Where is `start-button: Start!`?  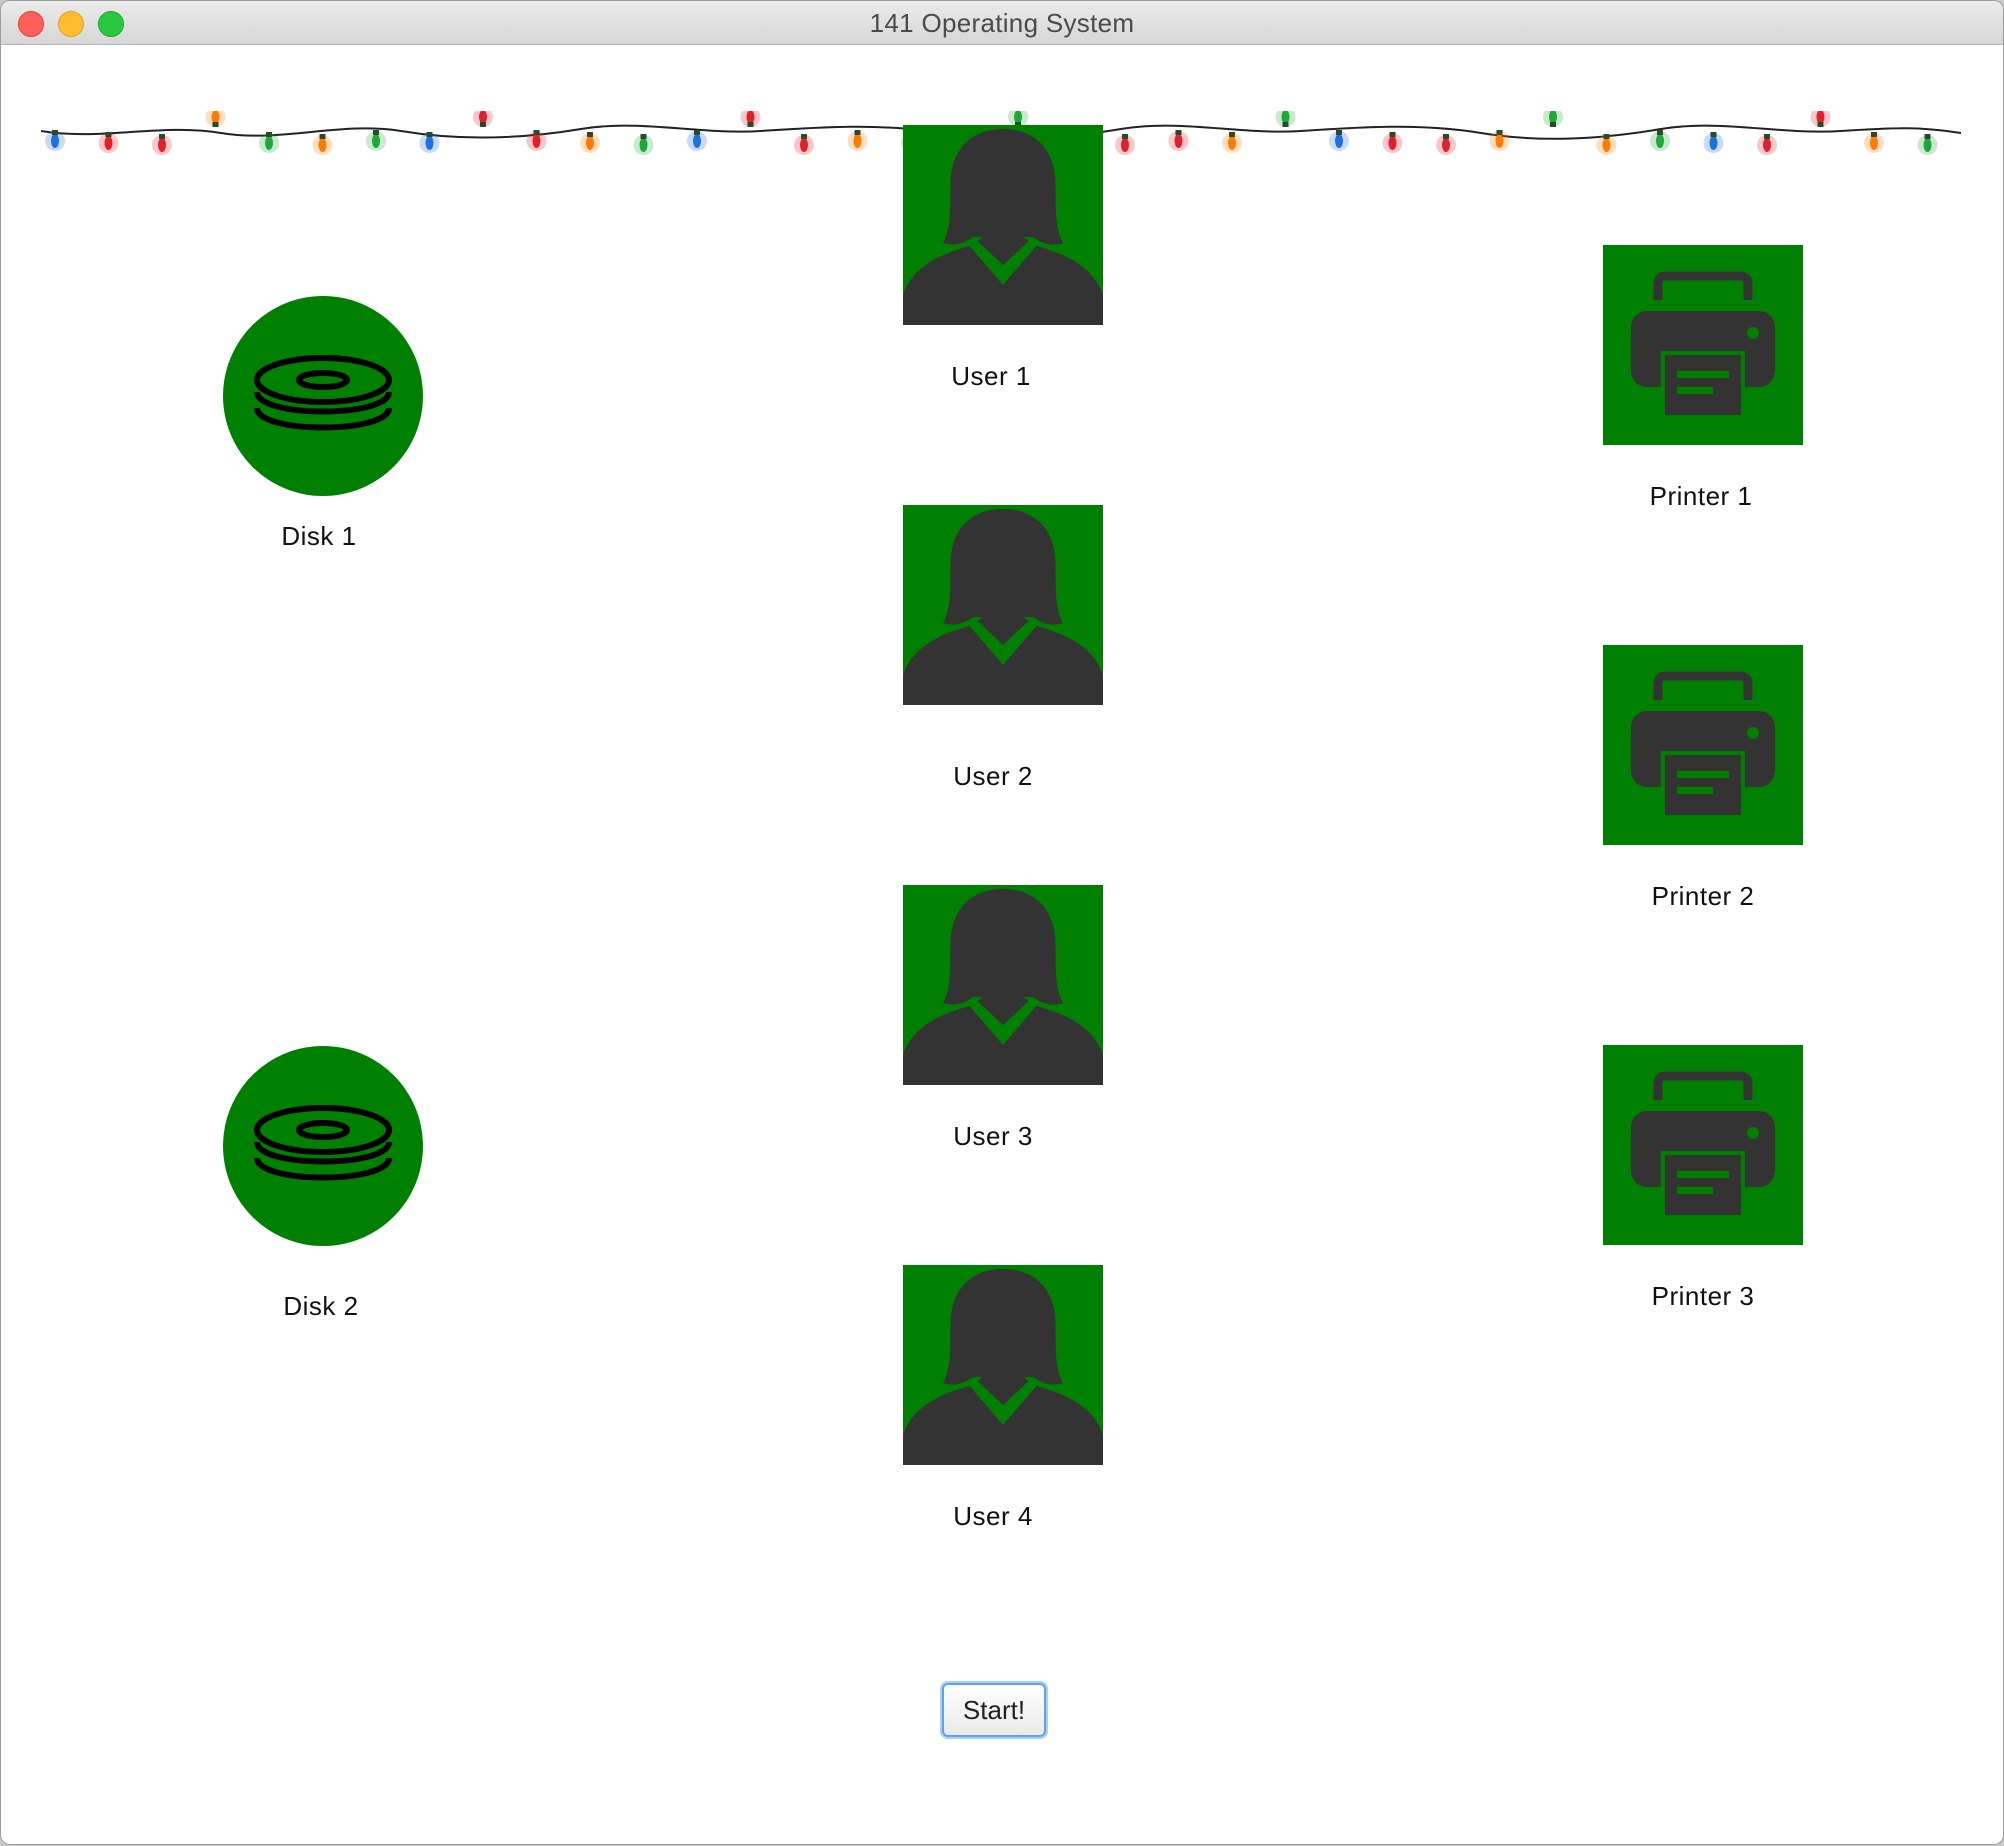 start-button: Start! is located at coordinates (994, 1710).